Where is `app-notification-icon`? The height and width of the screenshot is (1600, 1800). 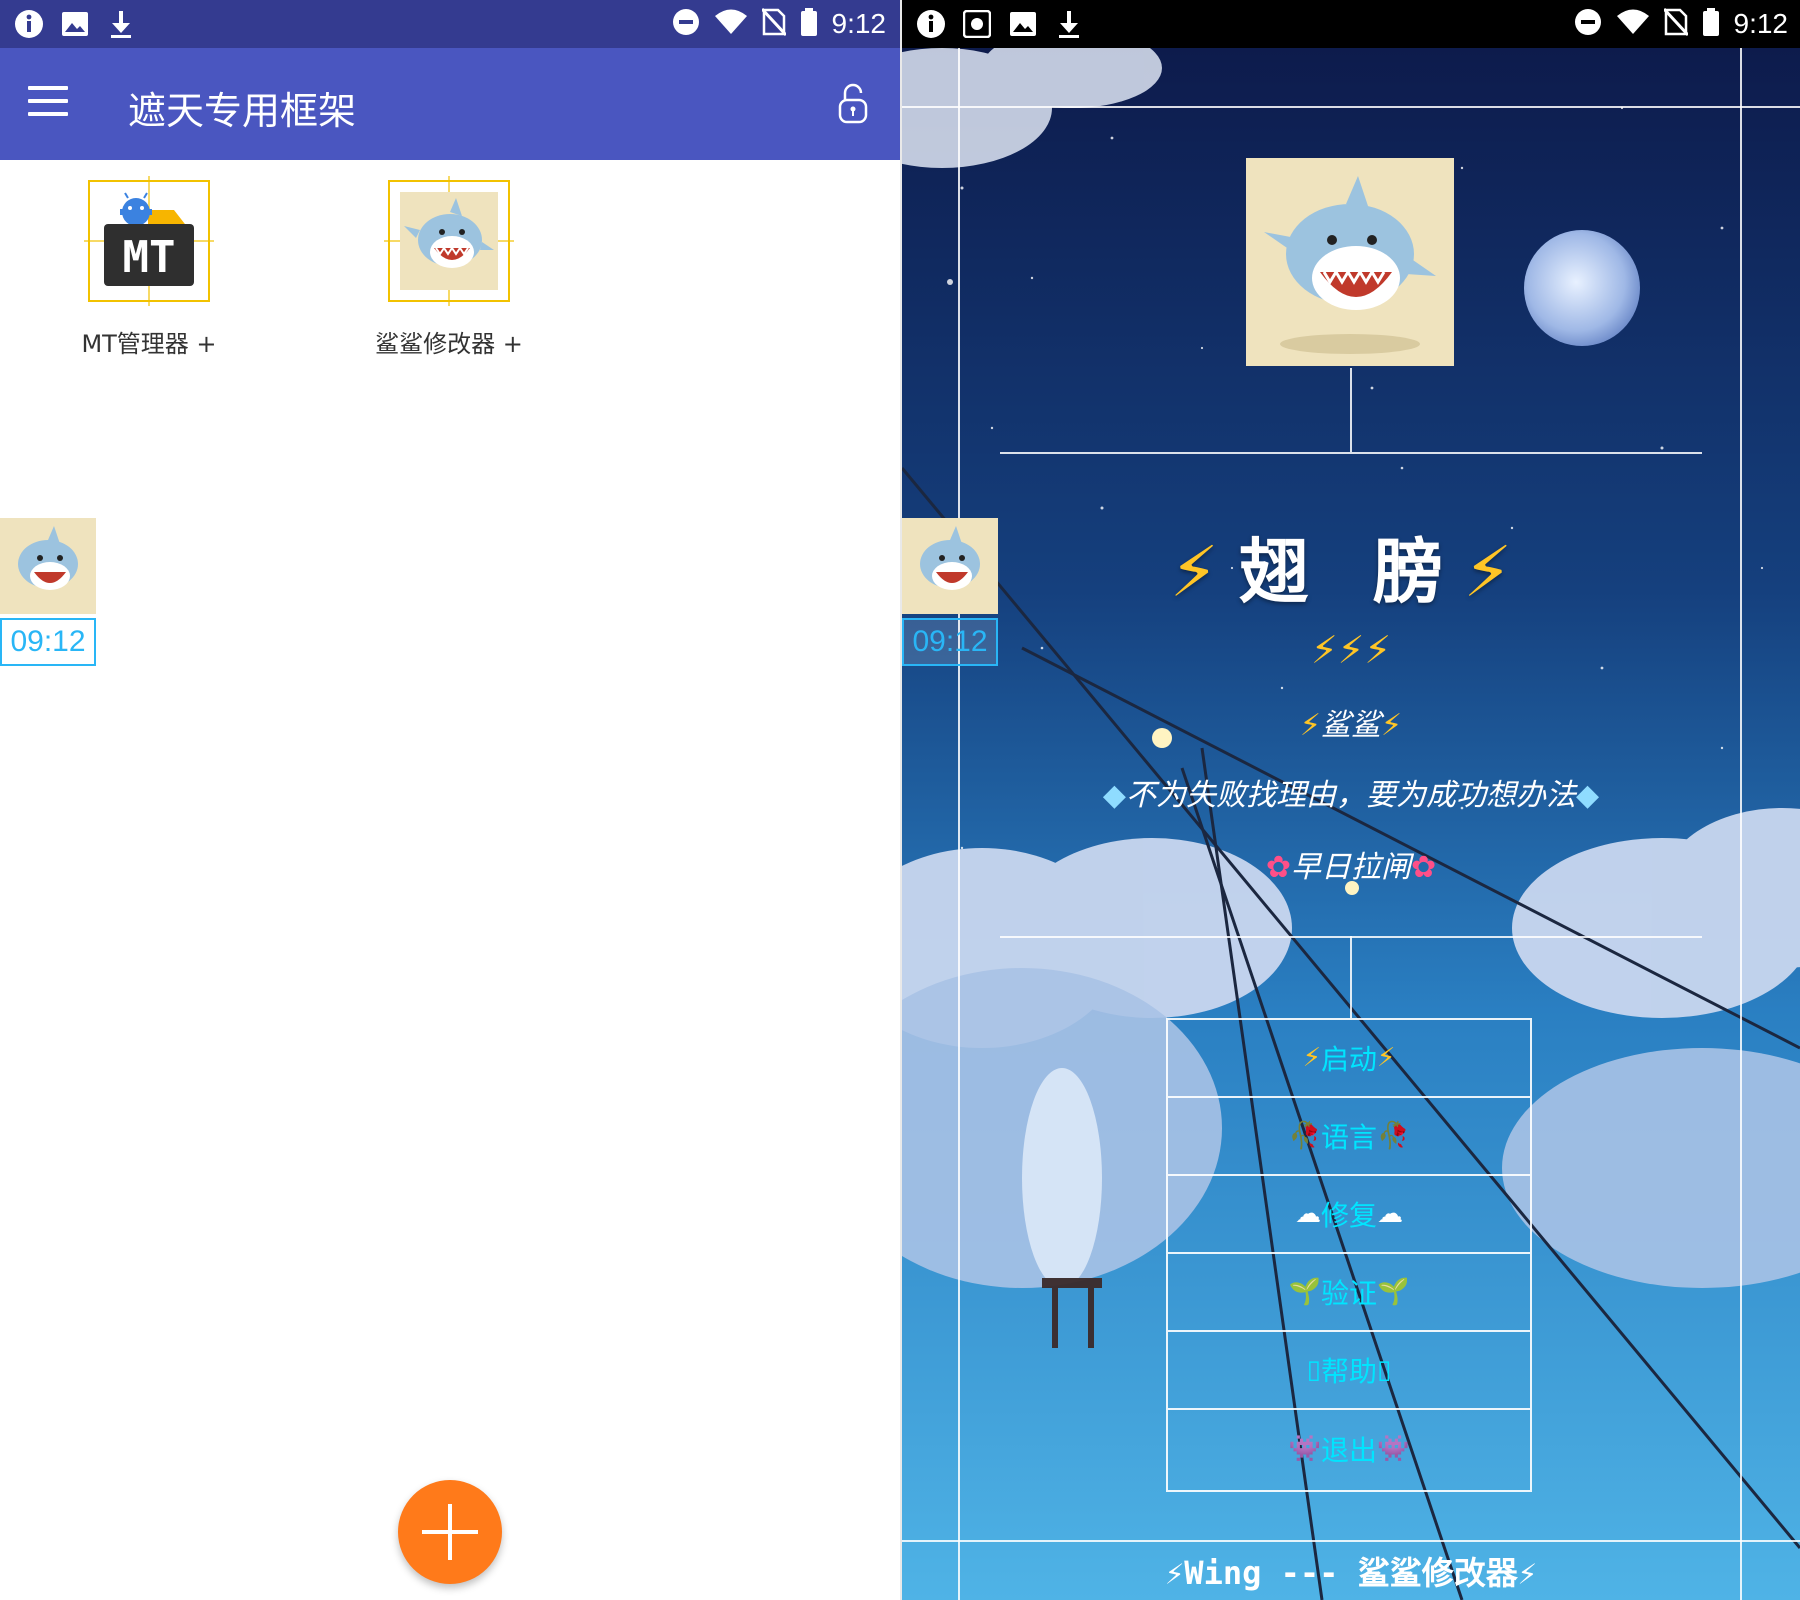 app-notification-icon is located at coordinates (977, 24).